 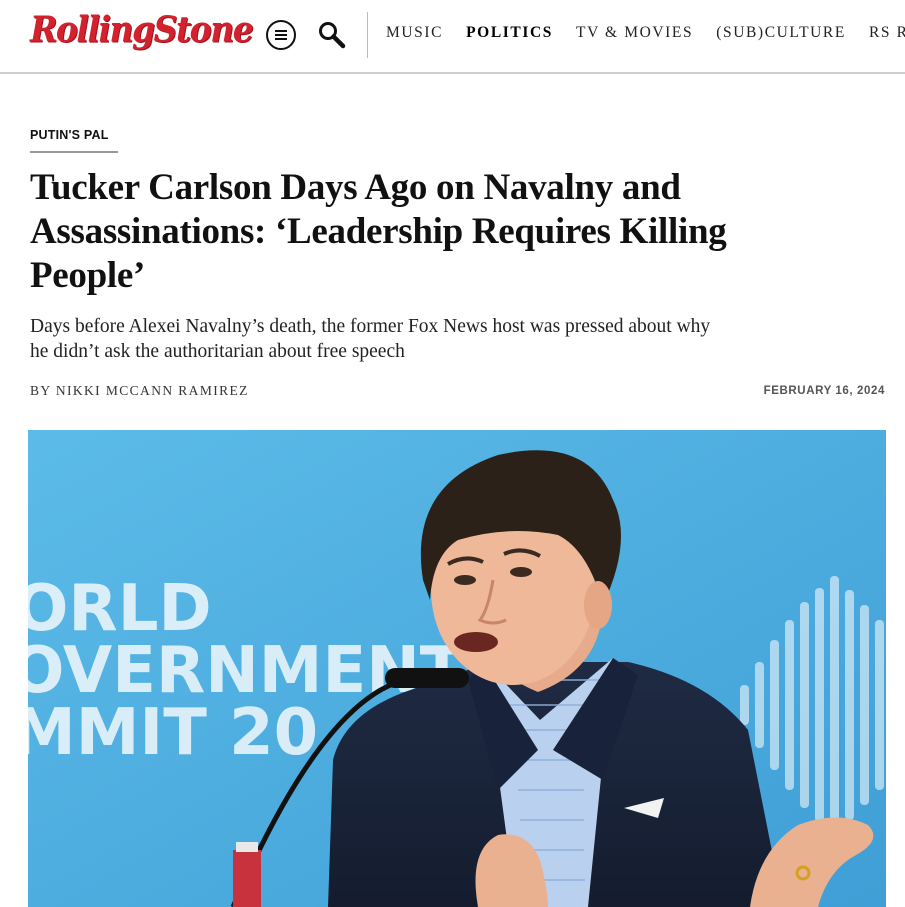 What do you see at coordinates (414, 33) in the screenshot?
I see `nav-item-music: Music` at bounding box center [414, 33].